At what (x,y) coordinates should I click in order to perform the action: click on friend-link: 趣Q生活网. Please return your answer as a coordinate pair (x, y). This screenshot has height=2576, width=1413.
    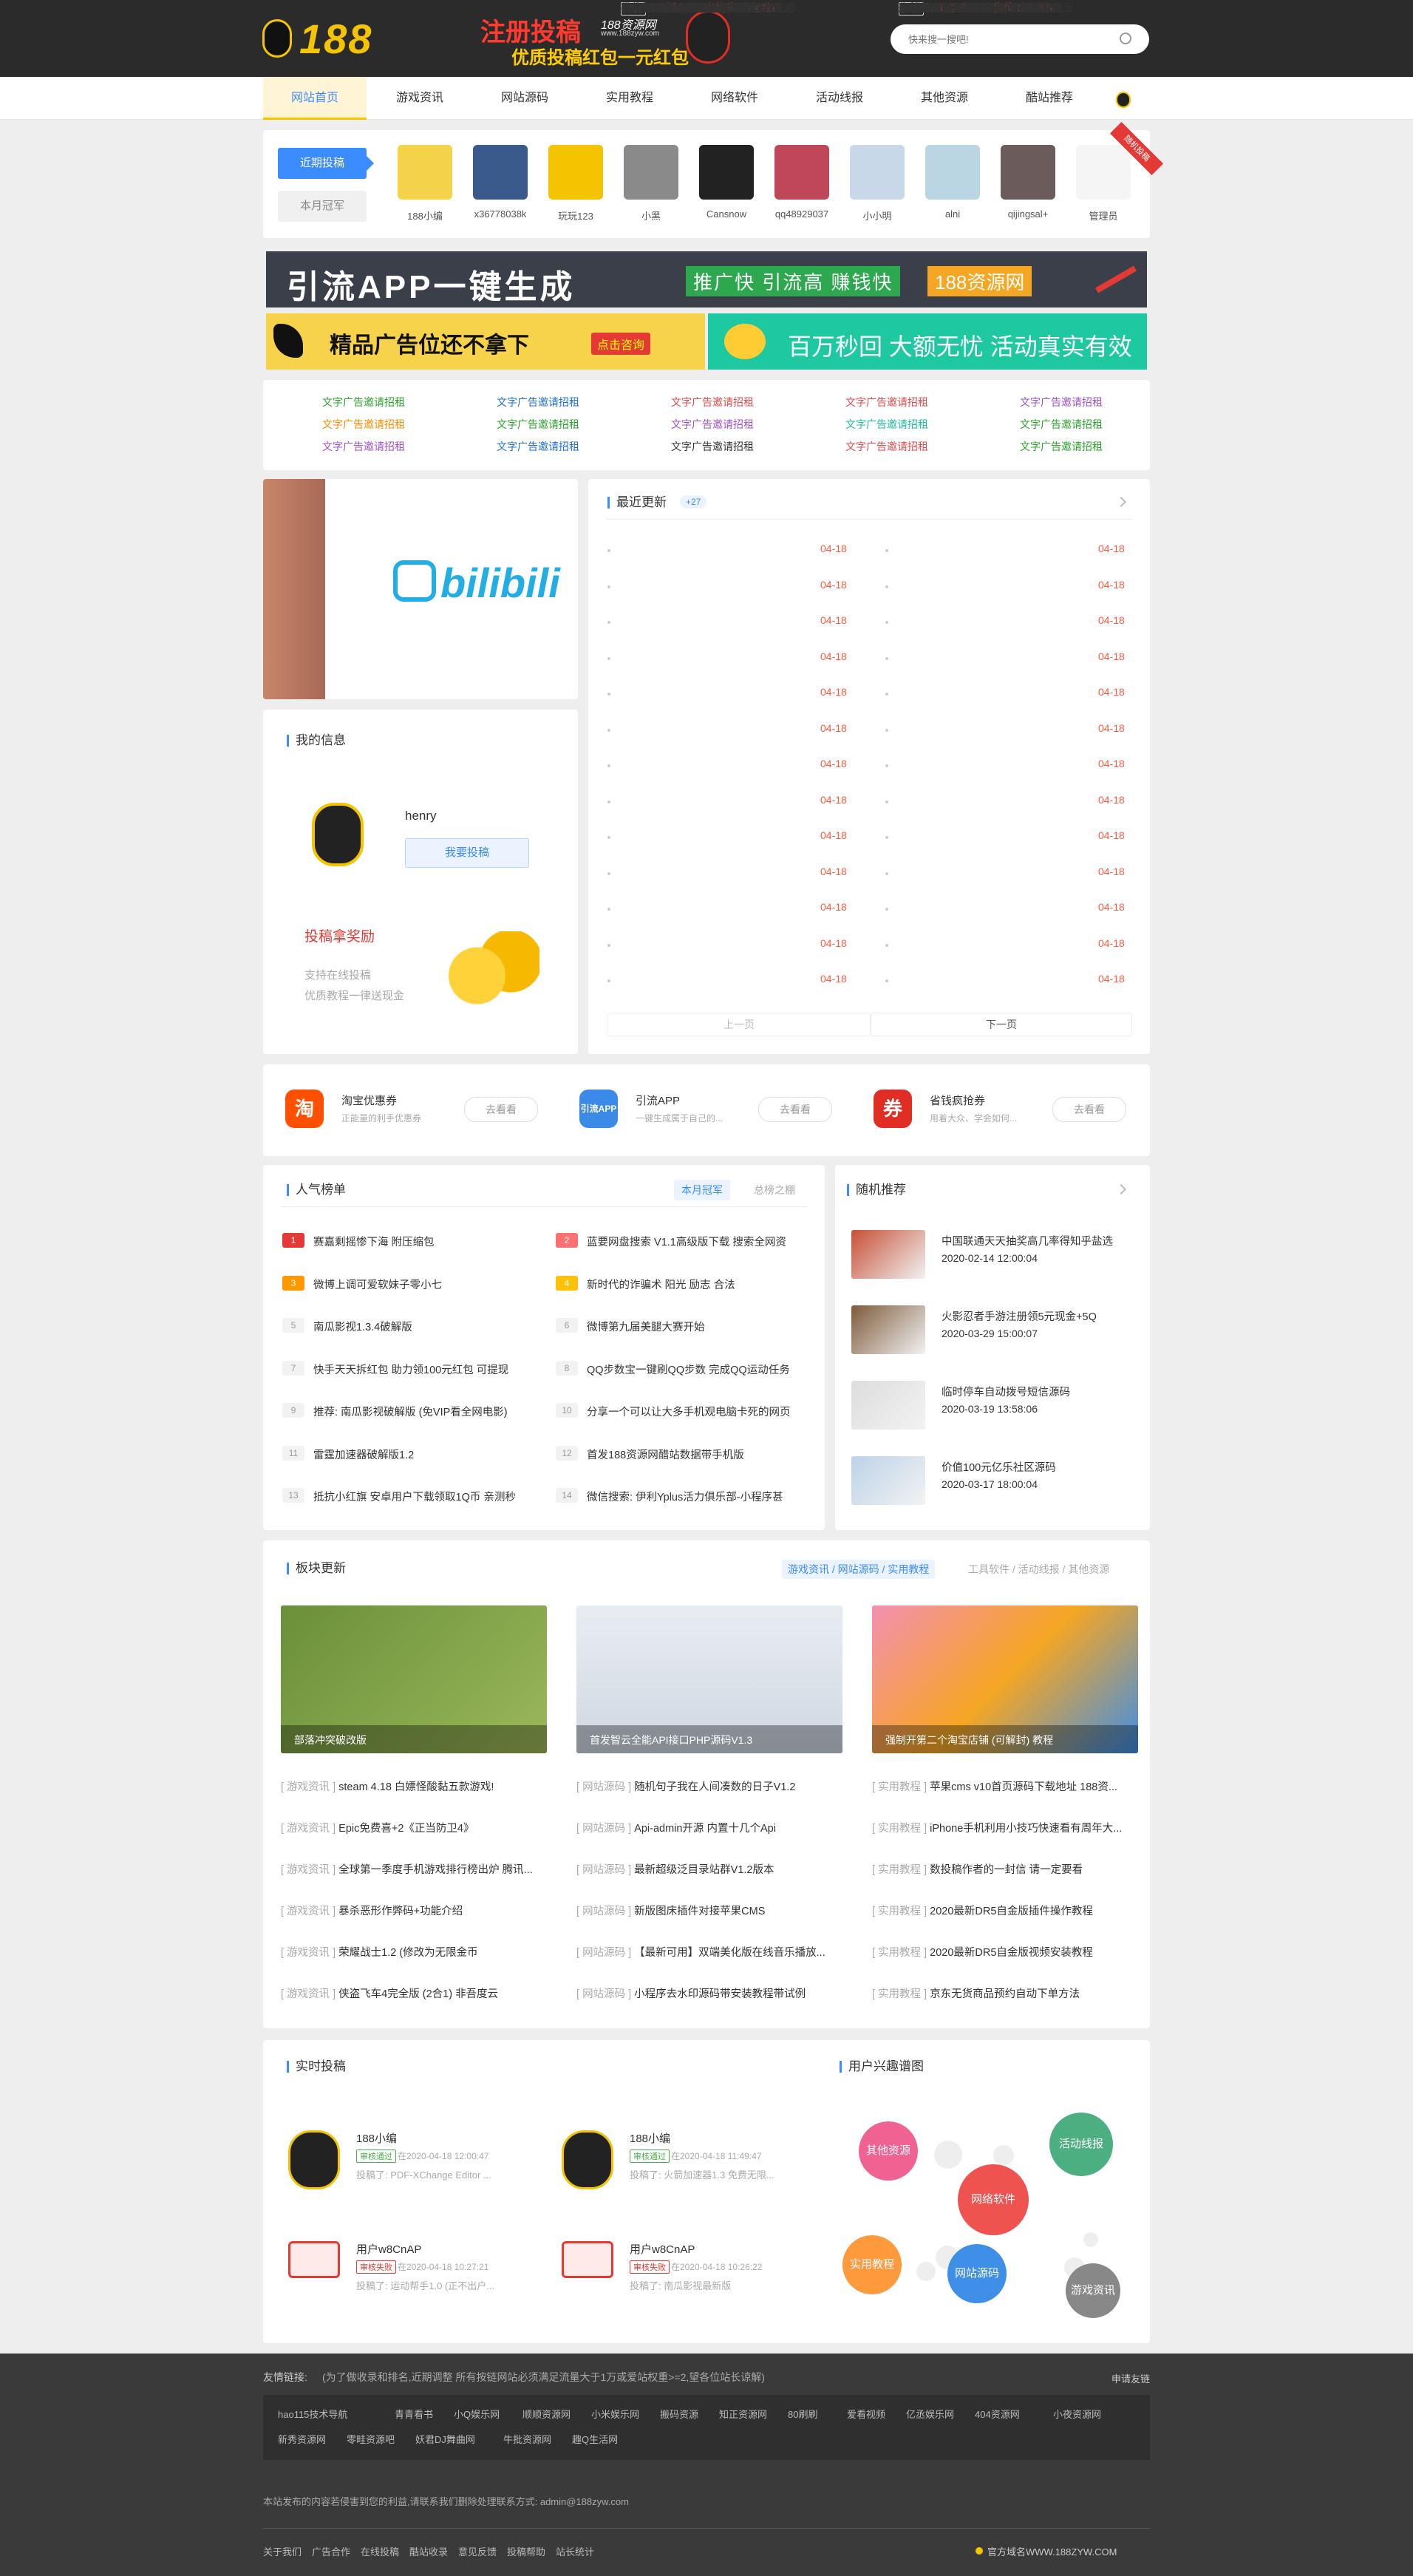
    Looking at the image, I should click on (595, 2439).